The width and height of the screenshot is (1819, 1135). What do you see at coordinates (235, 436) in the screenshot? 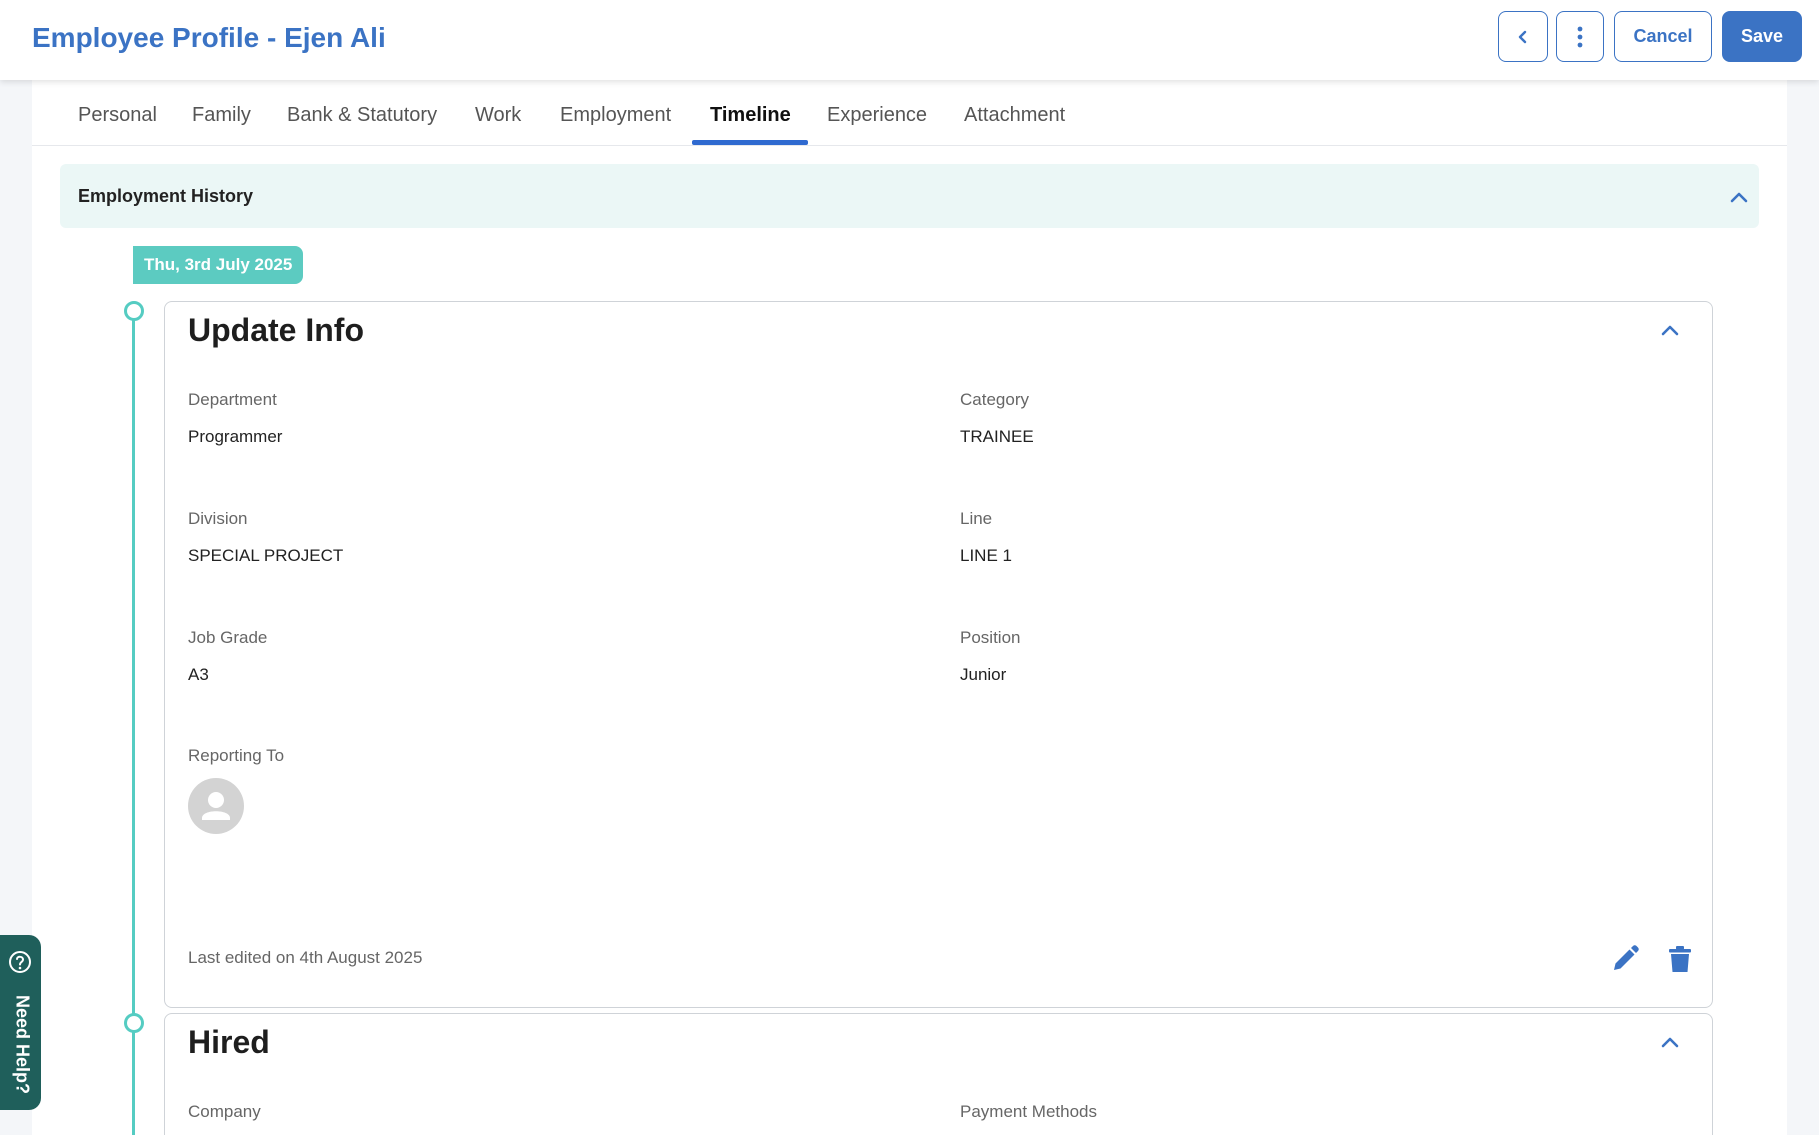
I see `department-value: Programmer` at bounding box center [235, 436].